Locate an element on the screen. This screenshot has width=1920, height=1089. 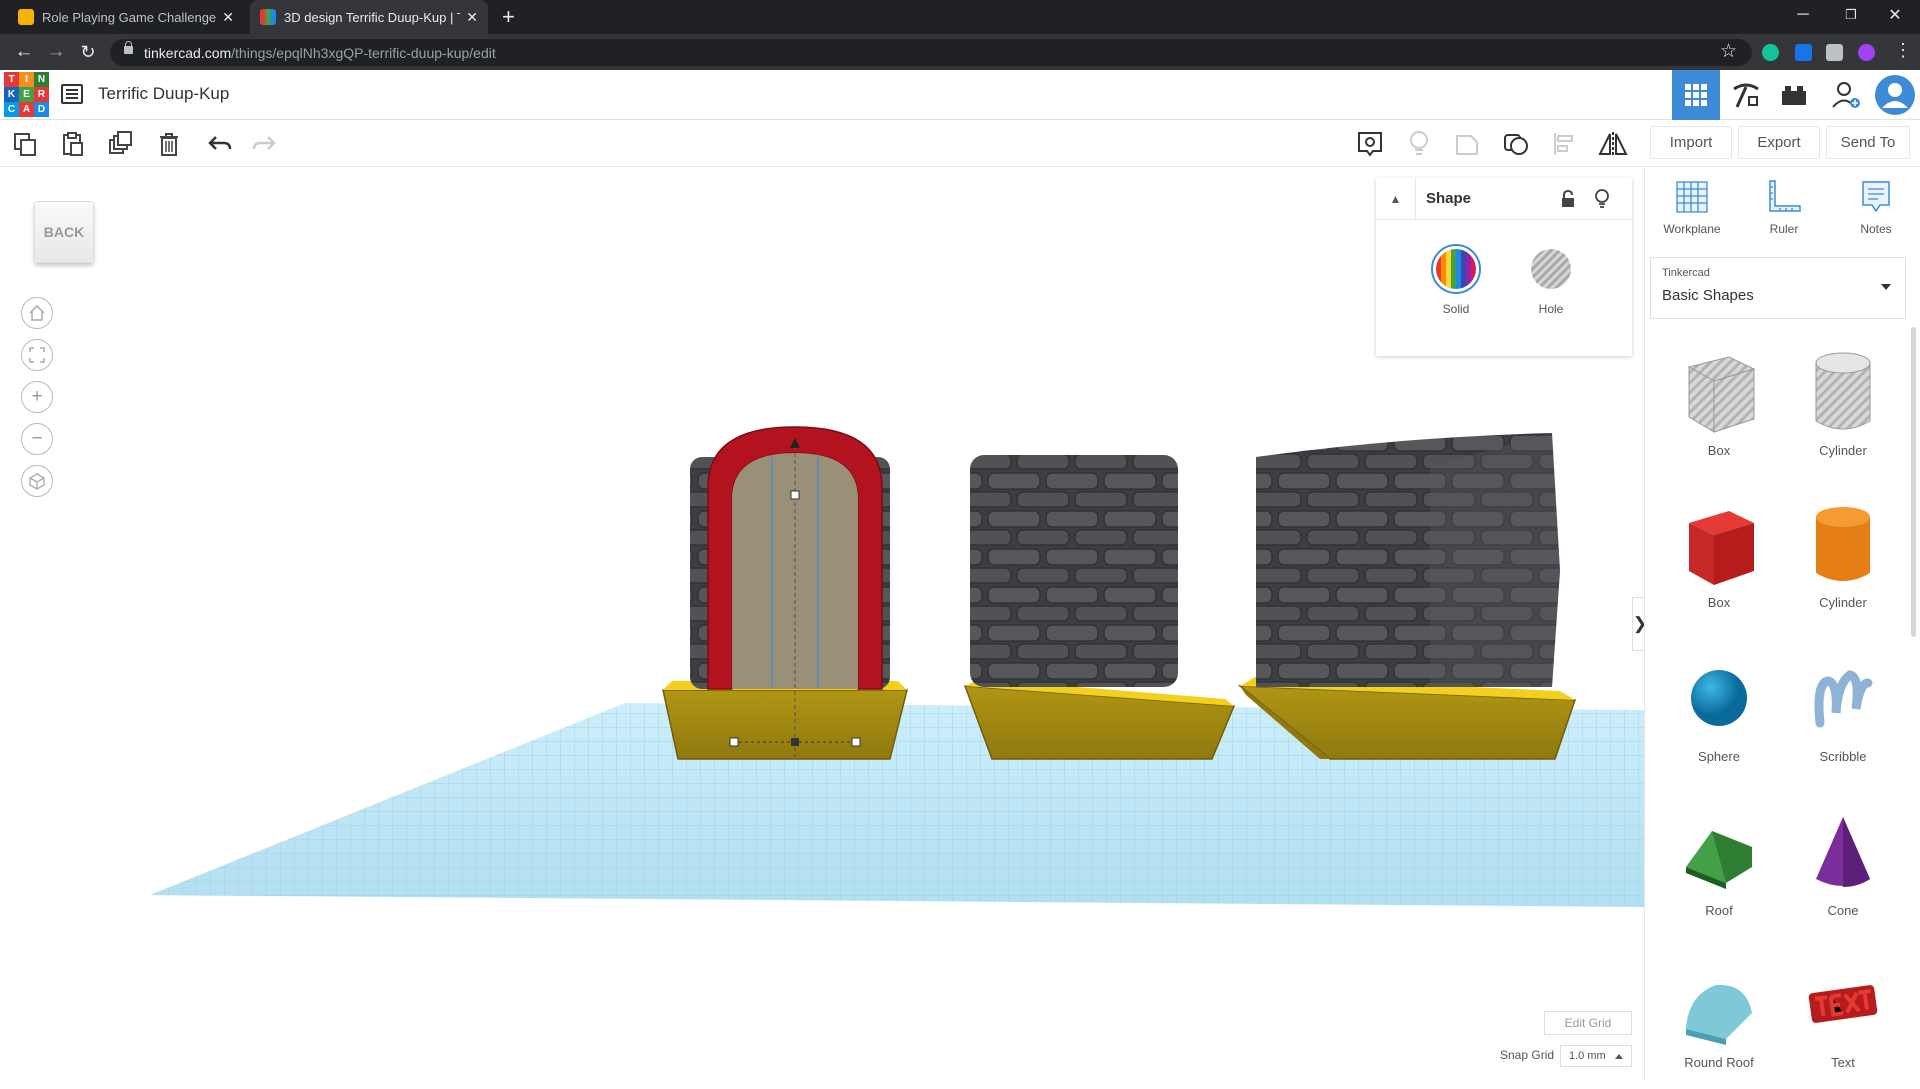
bricks-view-button is located at coordinates (1794, 95).